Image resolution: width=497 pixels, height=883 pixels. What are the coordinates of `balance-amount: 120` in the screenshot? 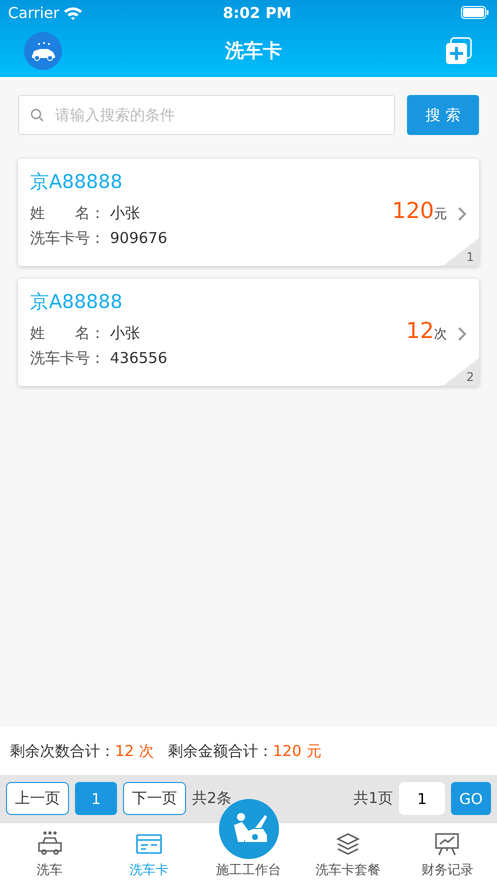 It's located at (413, 211).